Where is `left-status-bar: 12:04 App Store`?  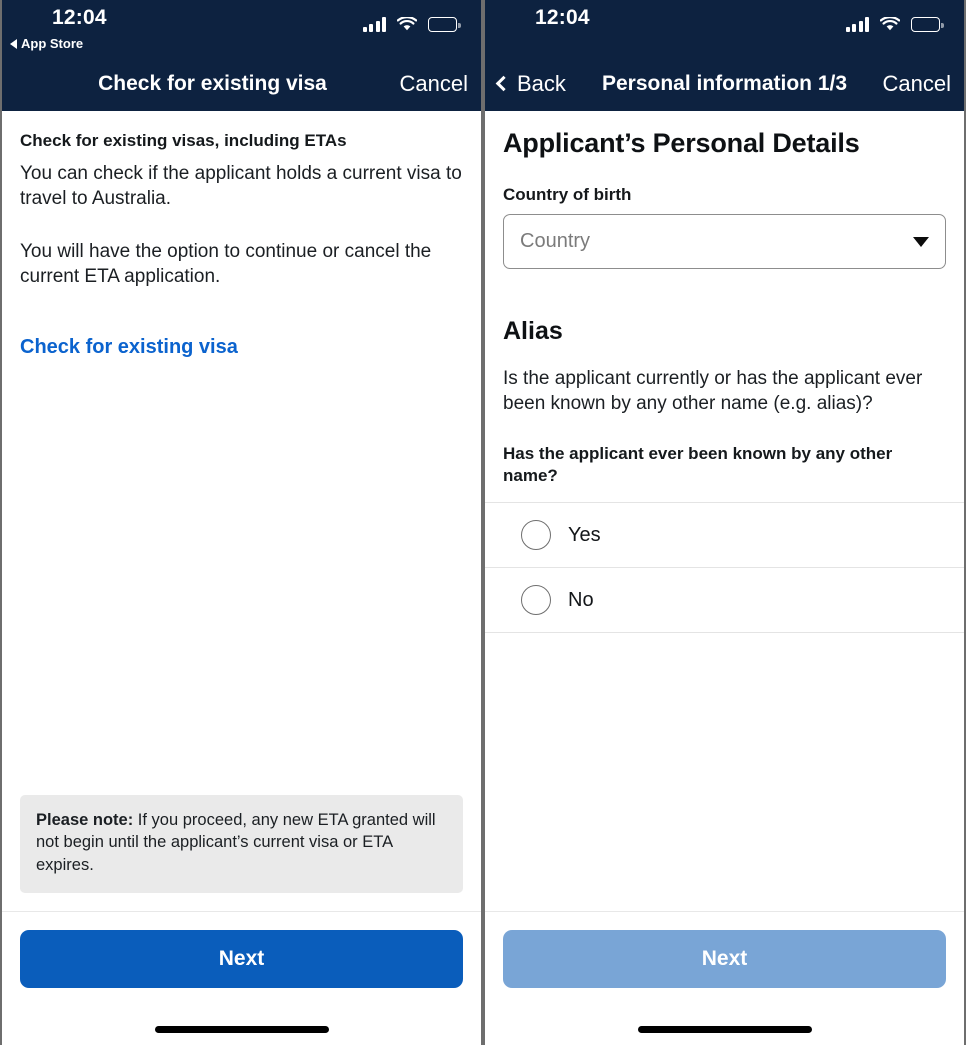
left-status-bar: 12:04 App Store is located at coordinates (241, 28).